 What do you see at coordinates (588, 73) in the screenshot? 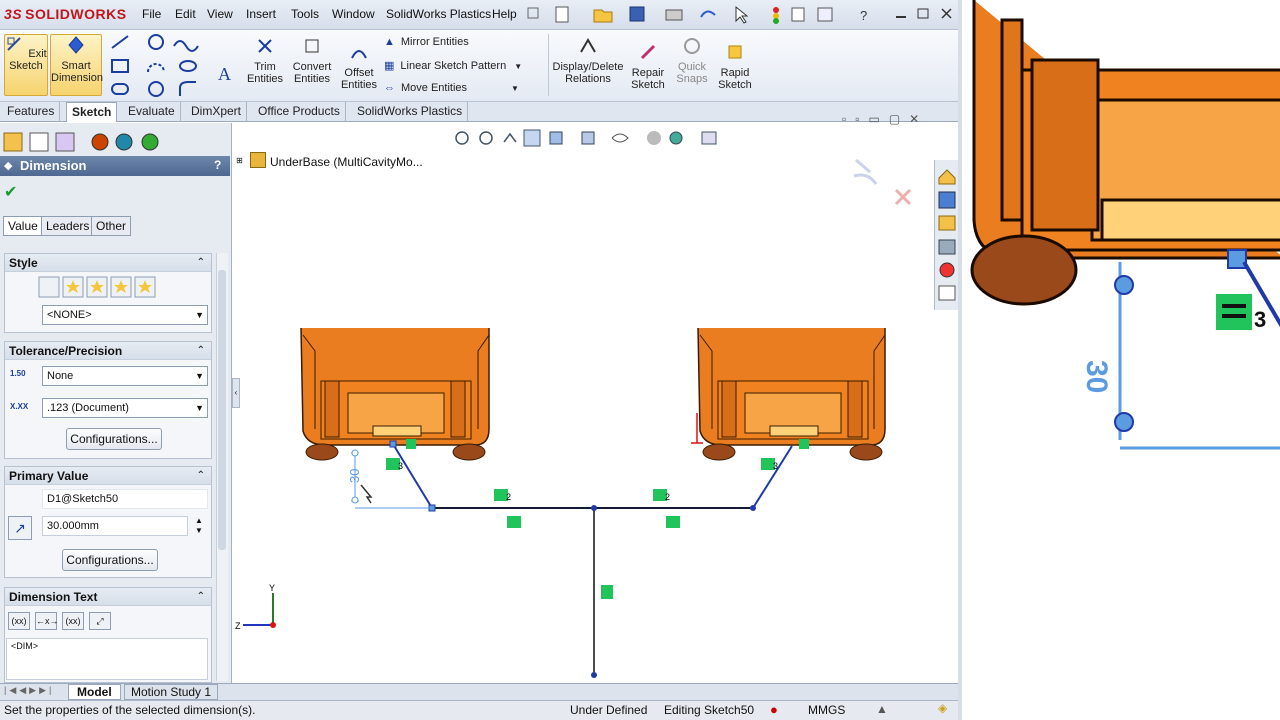
I see `display-delete-relations-label: Display/Delete Relations` at bounding box center [588, 73].